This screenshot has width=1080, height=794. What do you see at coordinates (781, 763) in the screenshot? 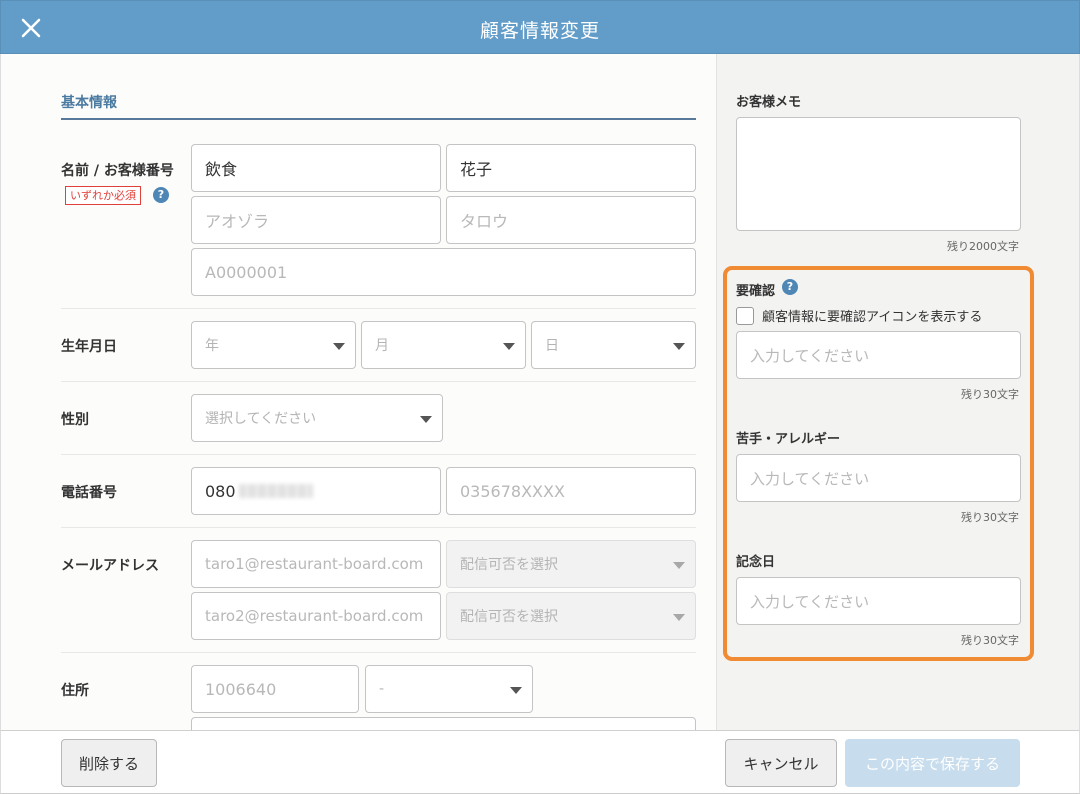
I see `cancel-button: キャンセル` at bounding box center [781, 763].